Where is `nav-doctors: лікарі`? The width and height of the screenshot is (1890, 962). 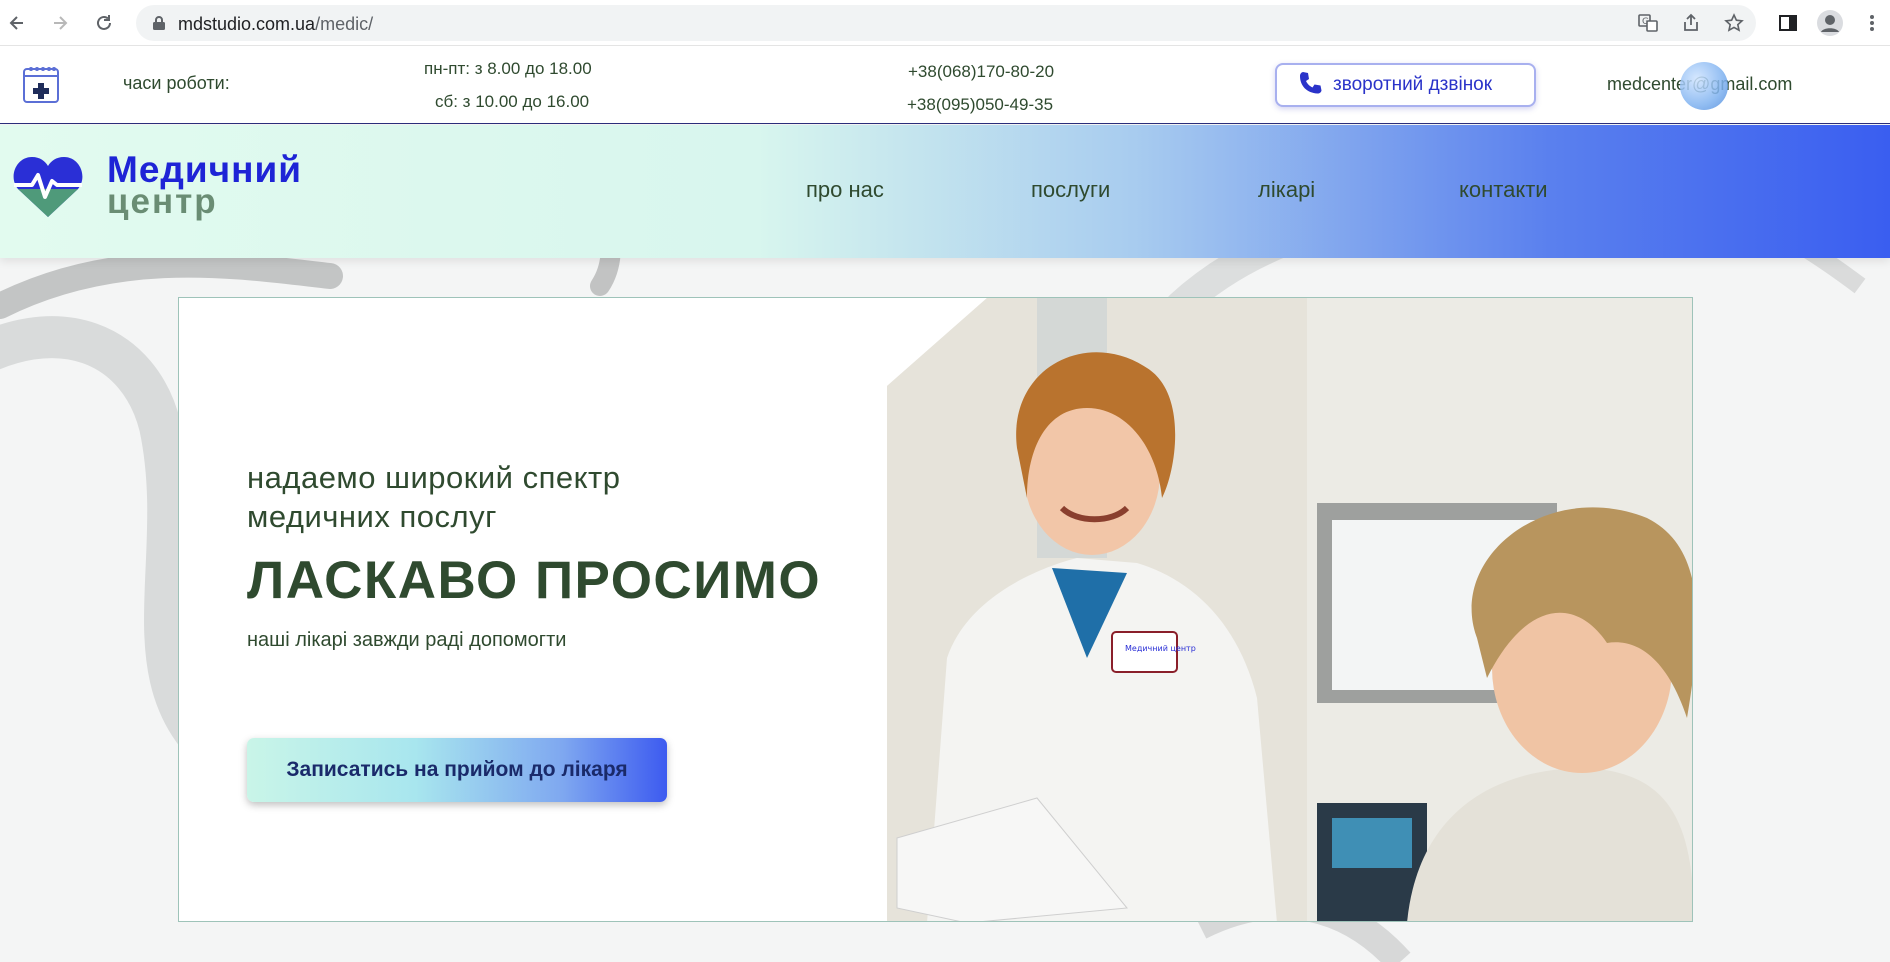 nav-doctors: лікарі is located at coordinates (1286, 190).